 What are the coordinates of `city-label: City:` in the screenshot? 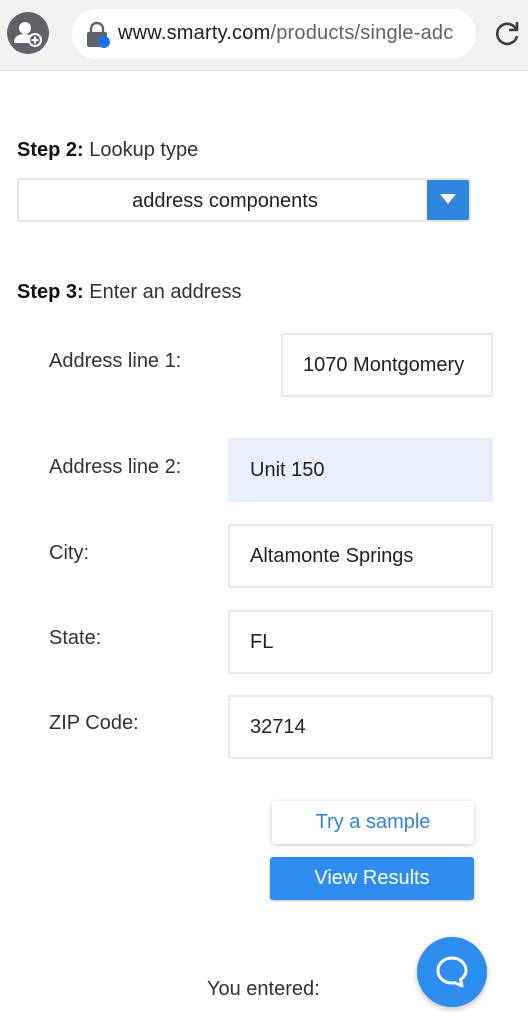 It's located at (69, 553).